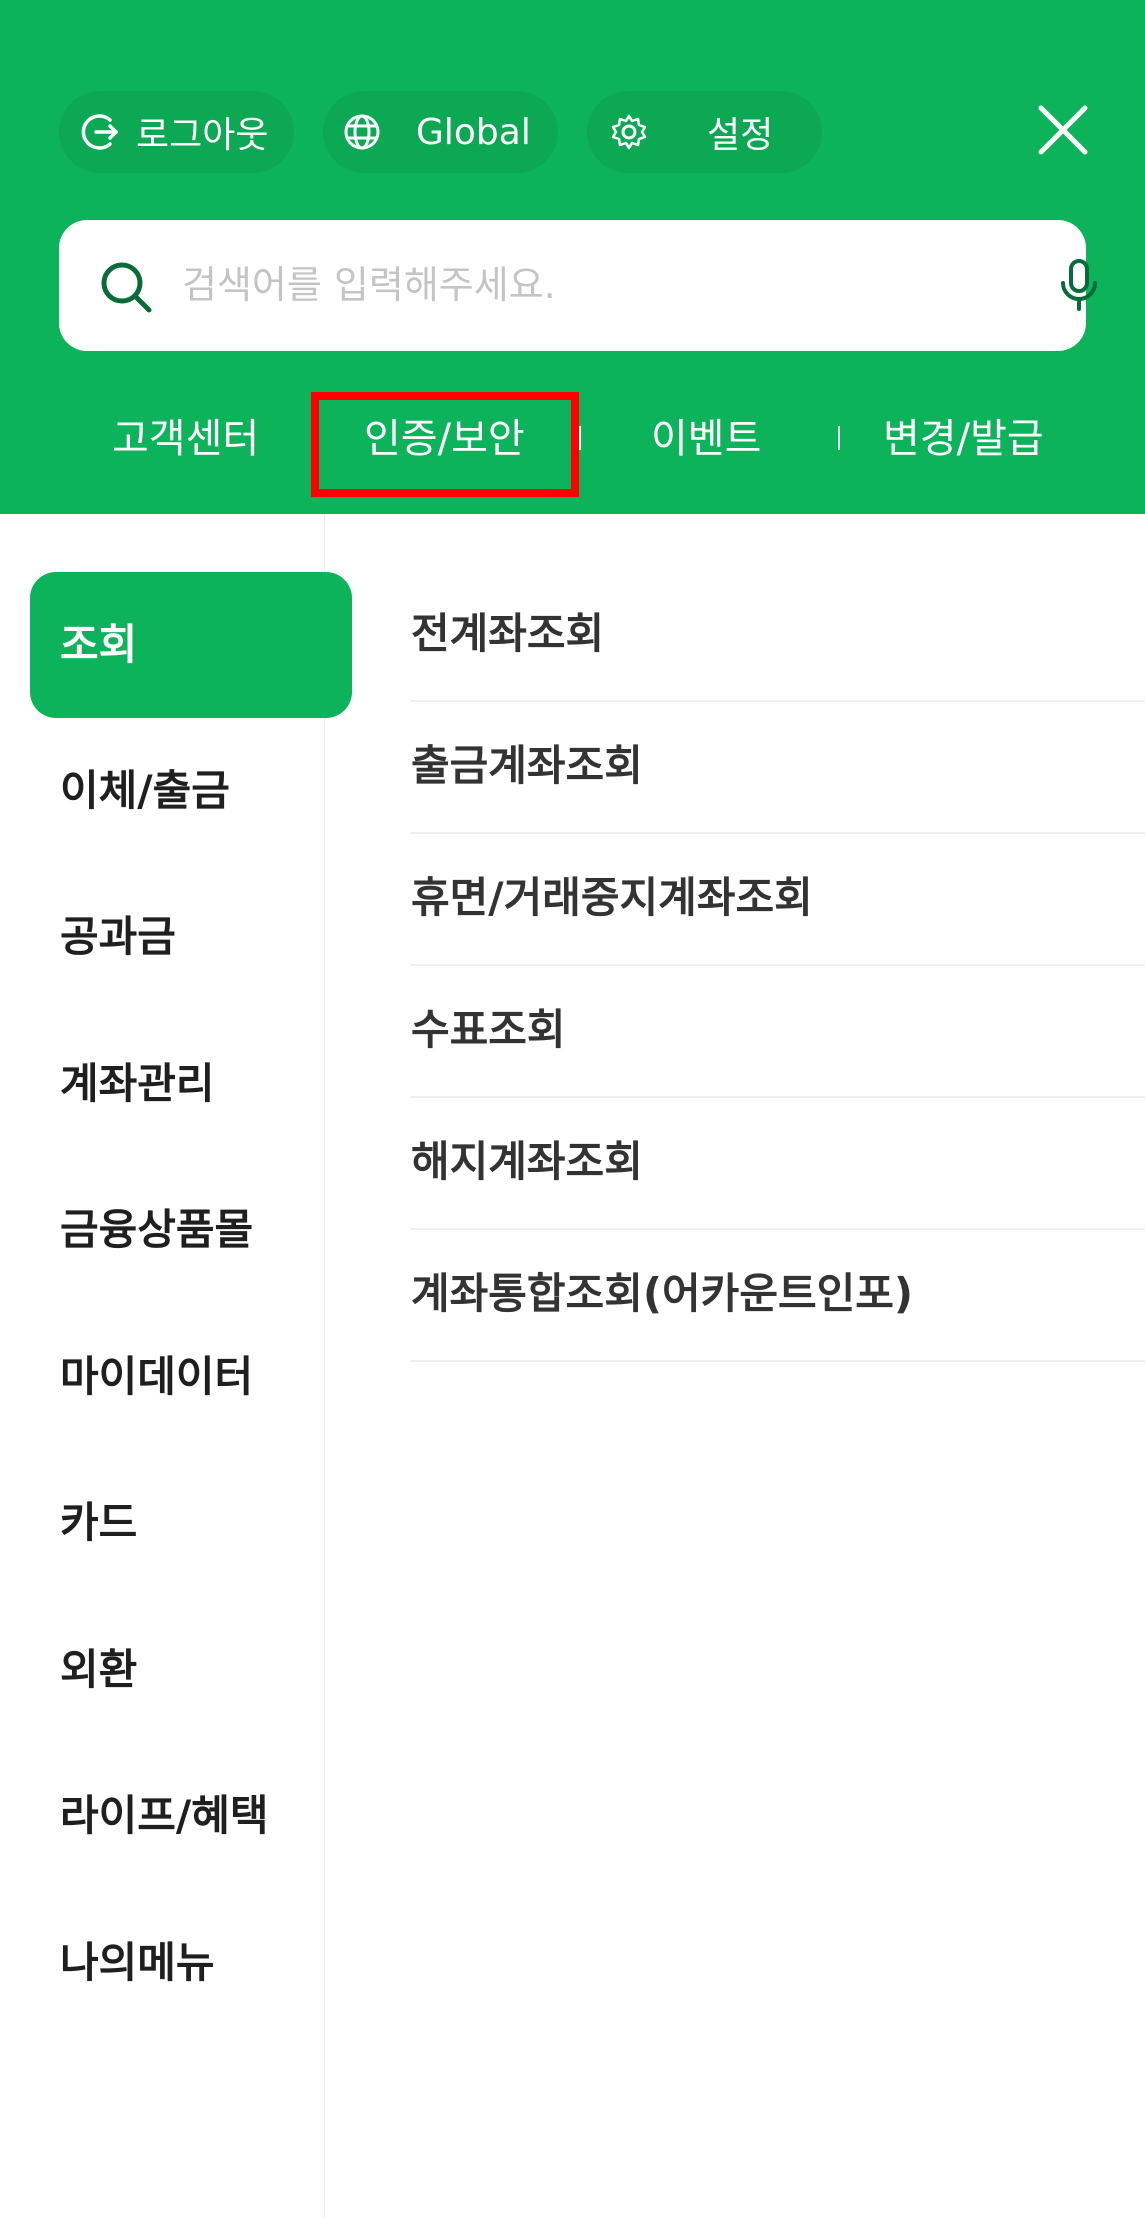  Describe the element at coordinates (191, 791) in the screenshot. I see `sidebar-item-transfer: 이체/출금` at that location.